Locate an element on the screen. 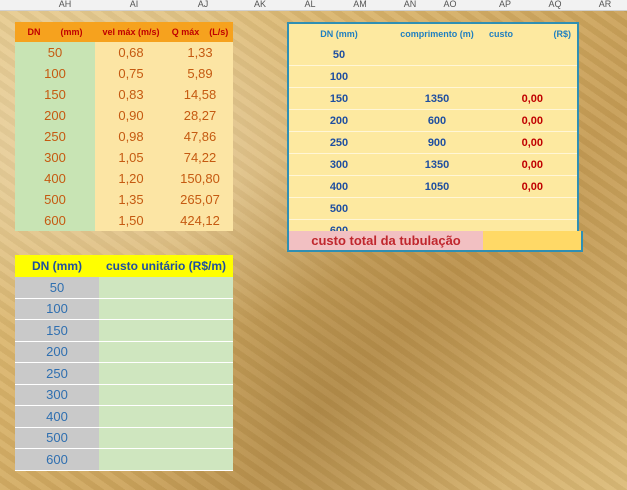  column-letter: AO is located at coordinates (449, 4).